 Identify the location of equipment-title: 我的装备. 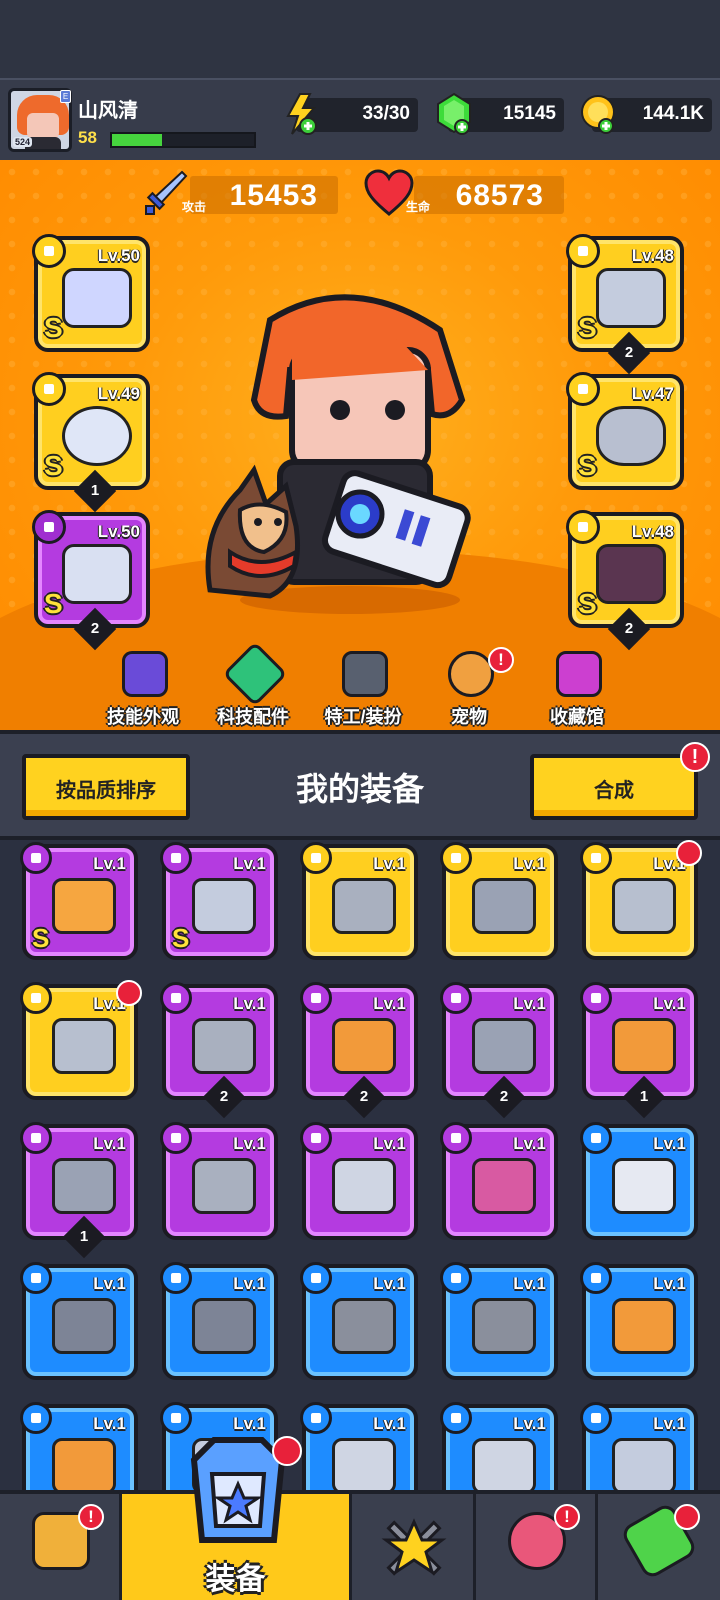
(359, 789).